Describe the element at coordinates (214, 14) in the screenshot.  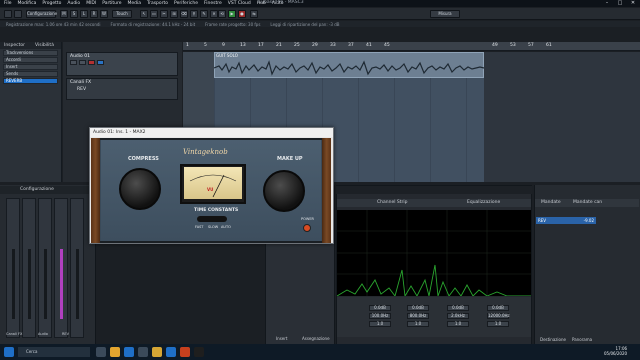
I see `mute-tool-icon: ✕` at that location.